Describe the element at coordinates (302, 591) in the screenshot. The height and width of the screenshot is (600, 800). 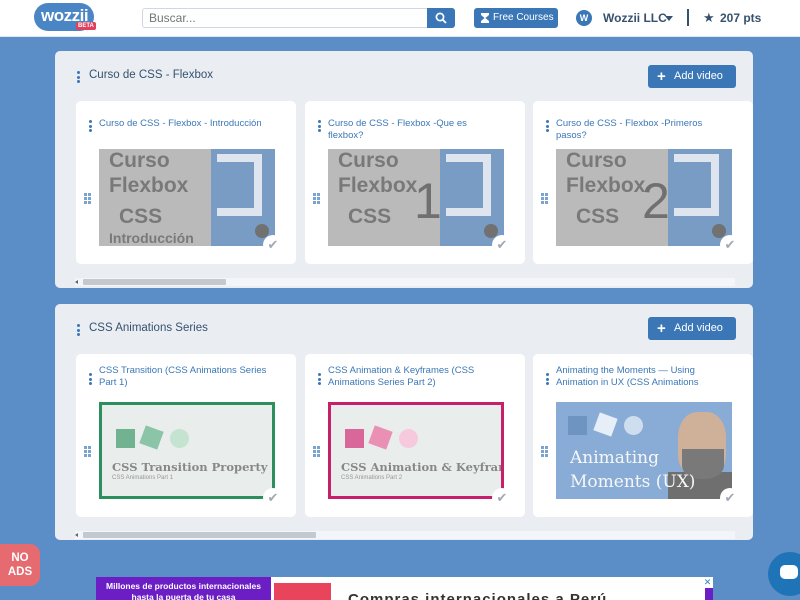
I see `ad-logo` at that location.